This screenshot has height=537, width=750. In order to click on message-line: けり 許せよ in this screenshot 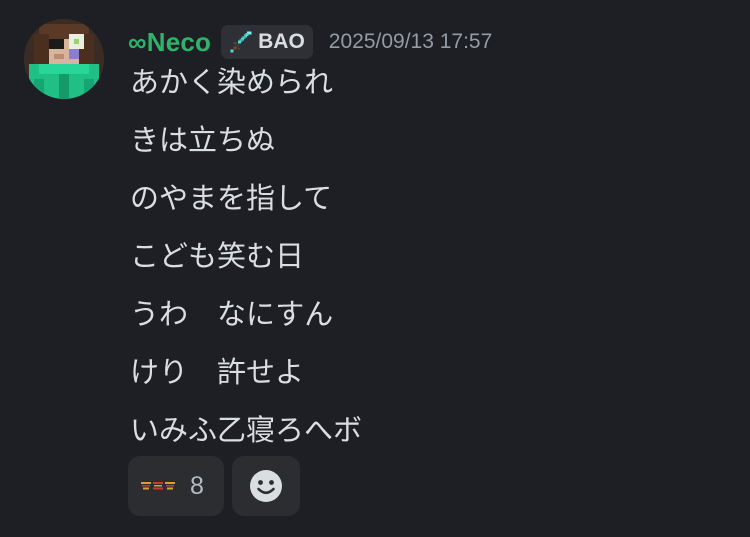, I will do `click(217, 372)`.